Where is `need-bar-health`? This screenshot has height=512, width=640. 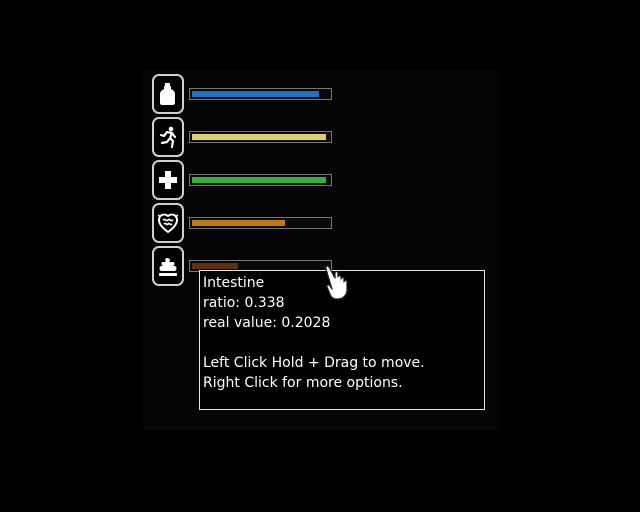 need-bar-health is located at coordinates (260, 180).